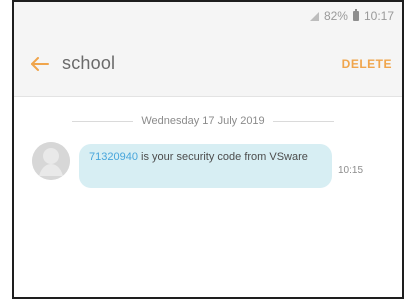 The height and width of the screenshot is (302, 417). What do you see at coordinates (222, 157) in the screenshot?
I see `message-text: is your security code from VSware` at bounding box center [222, 157].